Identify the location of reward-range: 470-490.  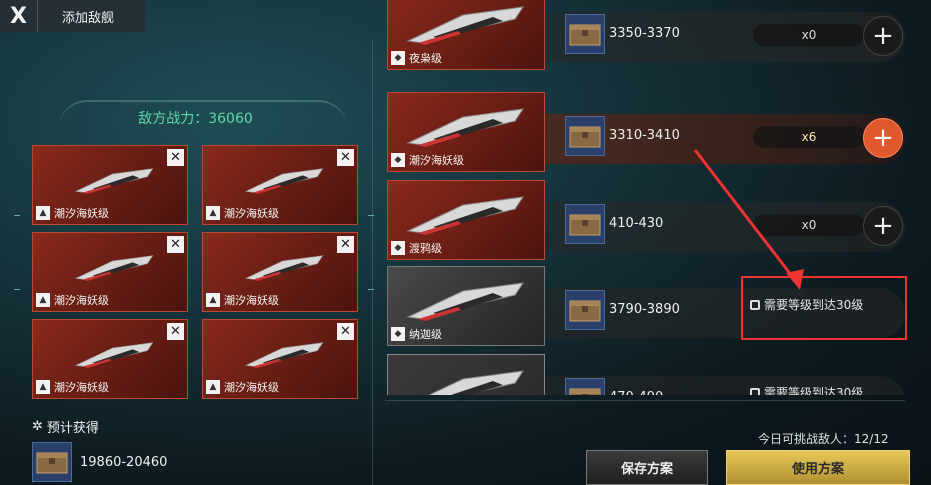
(636, 392).